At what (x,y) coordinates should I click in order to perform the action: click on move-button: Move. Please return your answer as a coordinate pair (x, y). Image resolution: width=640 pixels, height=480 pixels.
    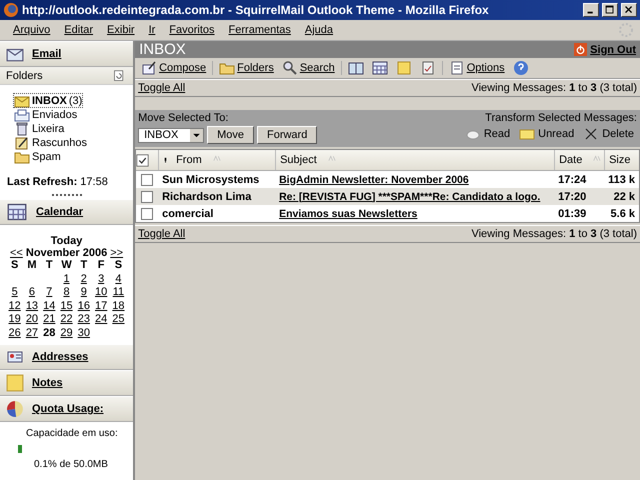
    Looking at the image, I should click on (230, 135).